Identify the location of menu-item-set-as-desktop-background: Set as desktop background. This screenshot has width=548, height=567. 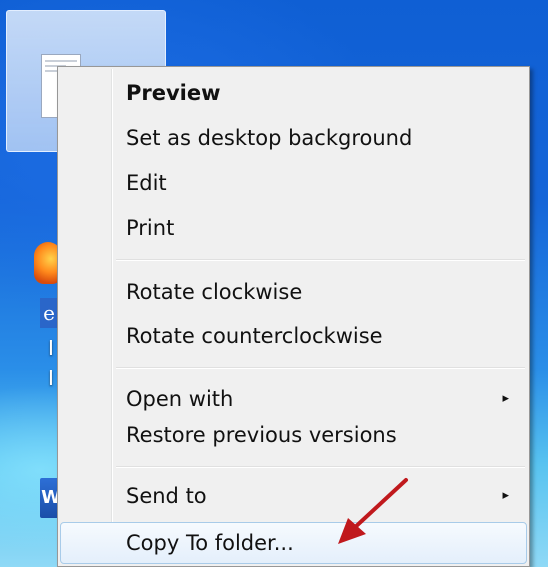
(293, 138).